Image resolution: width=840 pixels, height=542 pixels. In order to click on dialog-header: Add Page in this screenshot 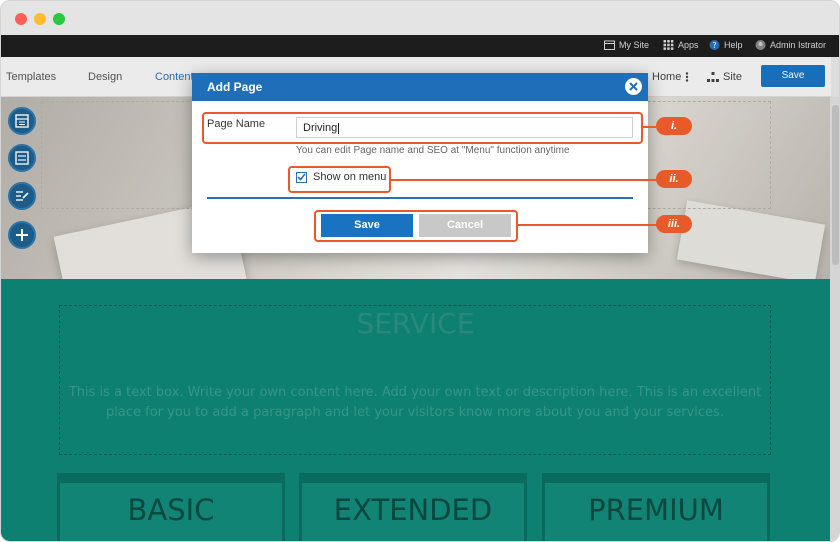, I will do `click(420, 87)`.